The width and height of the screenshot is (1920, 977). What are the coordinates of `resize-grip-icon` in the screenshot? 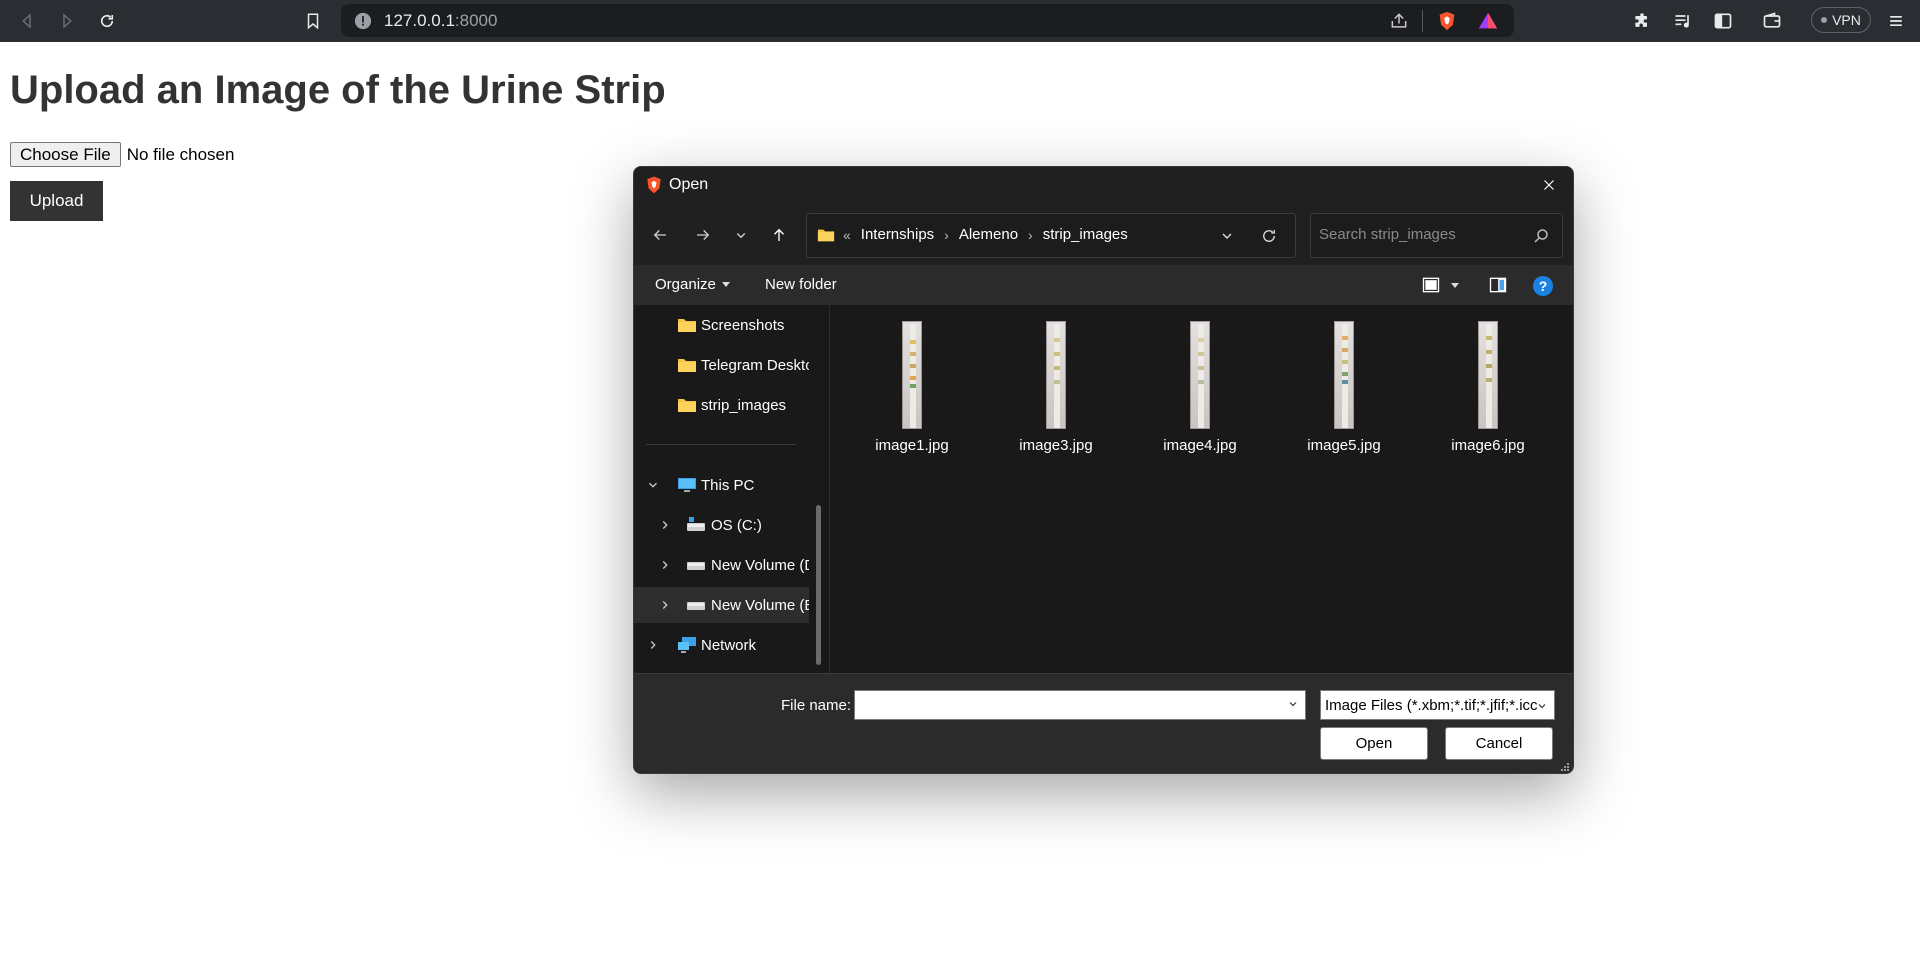 It's located at (1565, 767).